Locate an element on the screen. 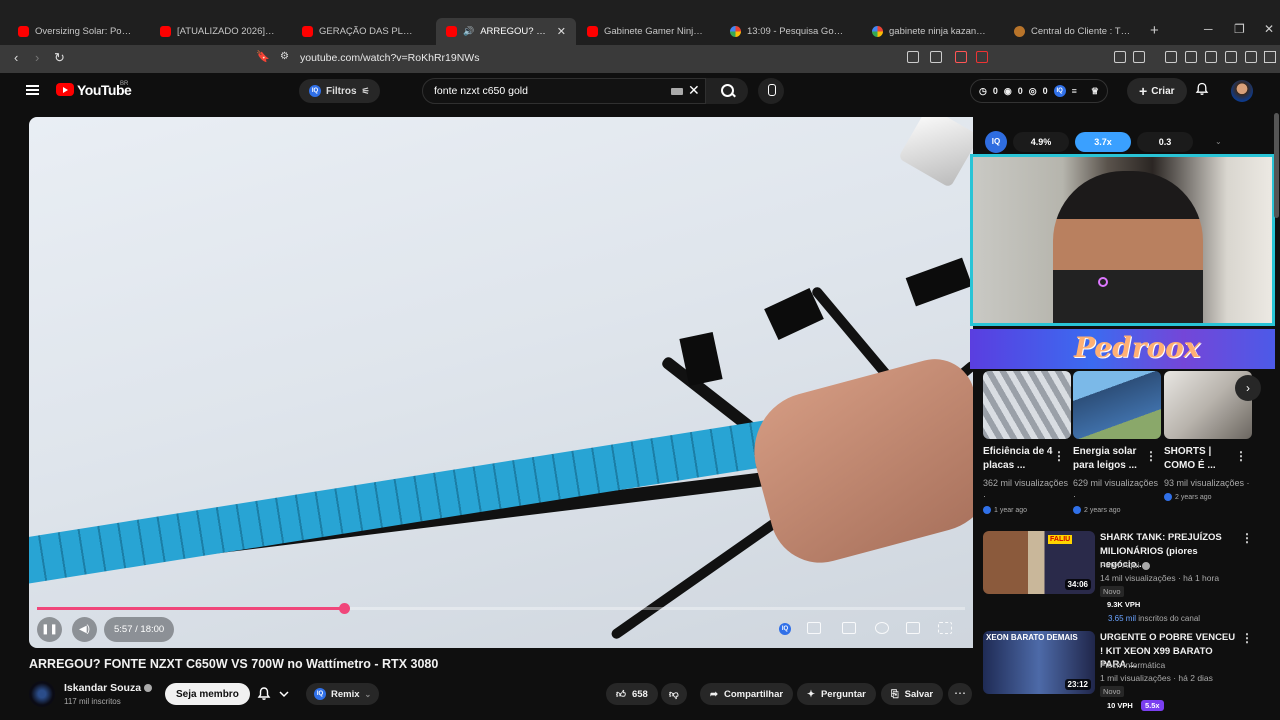 The width and height of the screenshot is (1280, 720). browser-tab-2: [ATUALIZADO 2026] COMO GA is located at coordinates (218, 31).